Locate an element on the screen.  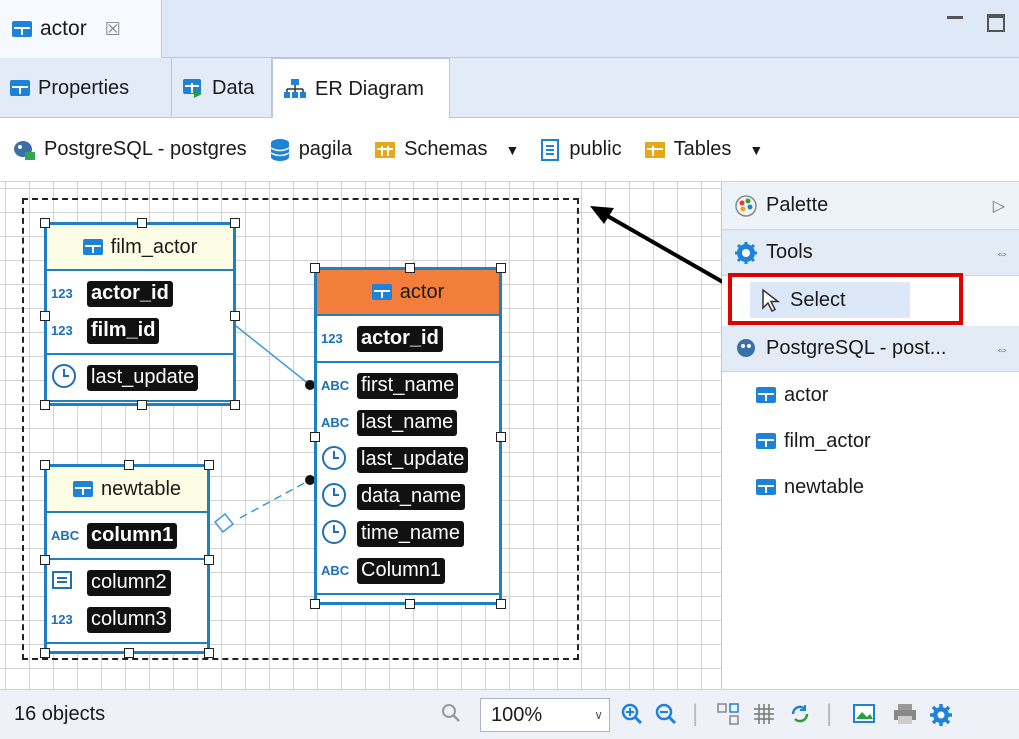
connection-group-header: PostgreSQL - post... ⇔ is located at coordinates (870, 349).